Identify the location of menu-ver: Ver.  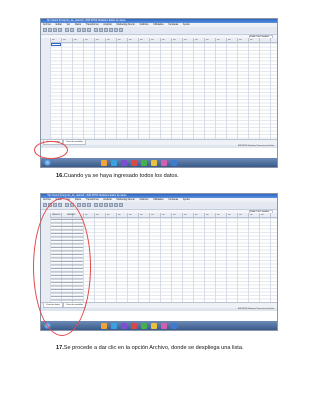
(69, 24).